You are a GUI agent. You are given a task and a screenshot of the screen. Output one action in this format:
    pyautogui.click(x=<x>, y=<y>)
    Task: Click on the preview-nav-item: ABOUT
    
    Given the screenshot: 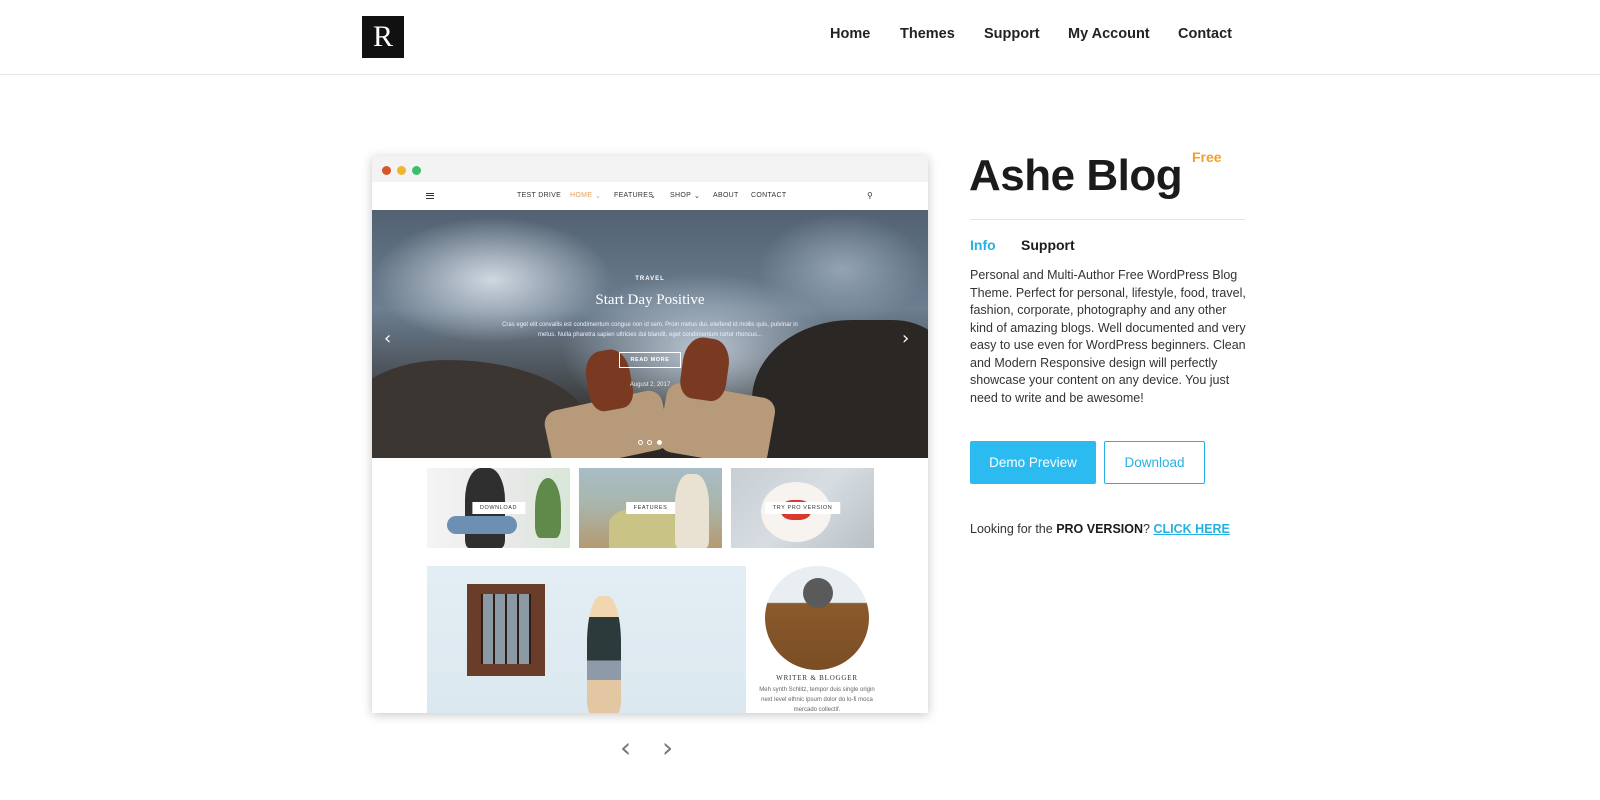 What is the action you would take?
    pyautogui.click(x=726, y=195)
    